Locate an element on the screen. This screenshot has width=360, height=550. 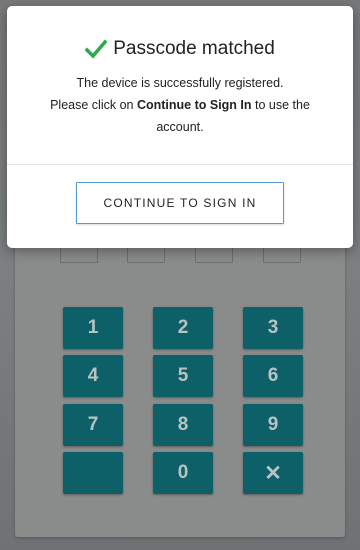
dialog-title: Passcode matched is located at coordinates (180, 49).